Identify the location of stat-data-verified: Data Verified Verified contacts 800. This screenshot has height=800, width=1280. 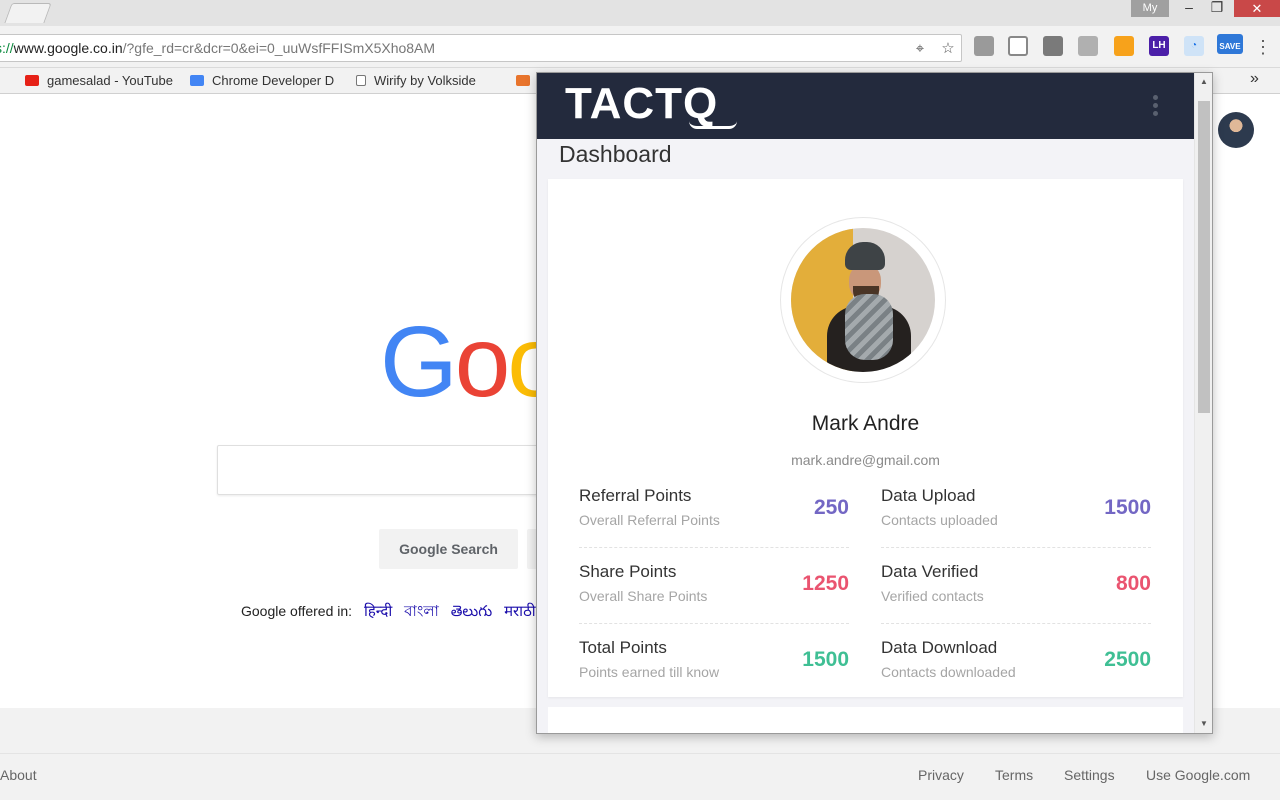
(1016, 592).